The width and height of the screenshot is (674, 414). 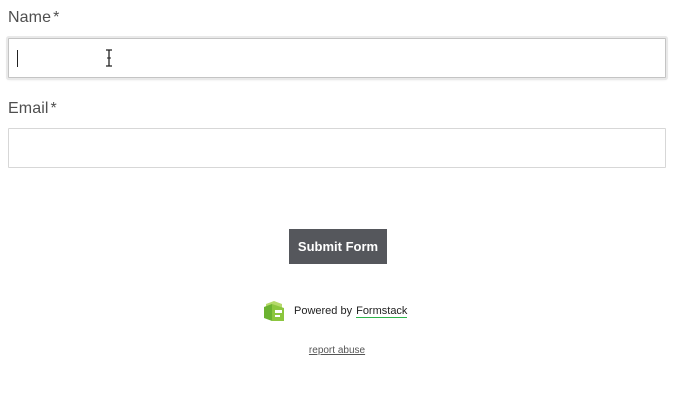 What do you see at coordinates (323, 311) in the screenshot?
I see `powered-by-text: Powered by` at bounding box center [323, 311].